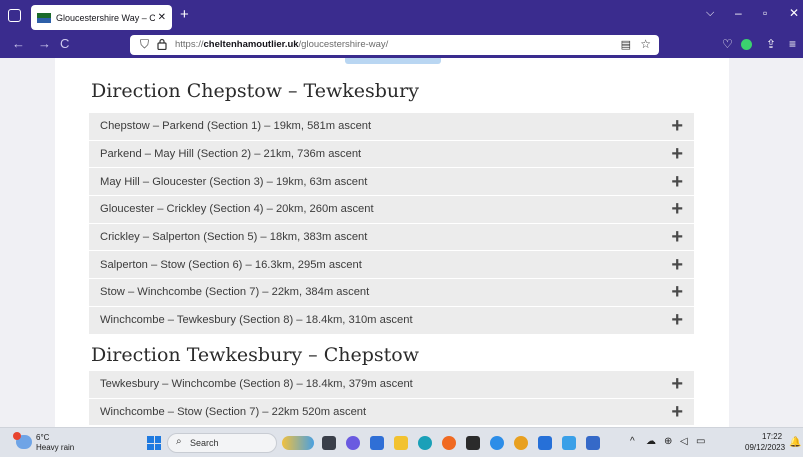  What do you see at coordinates (545, 443) in the screenshot?
I see `store-icon` at bounding box center [545, 443].